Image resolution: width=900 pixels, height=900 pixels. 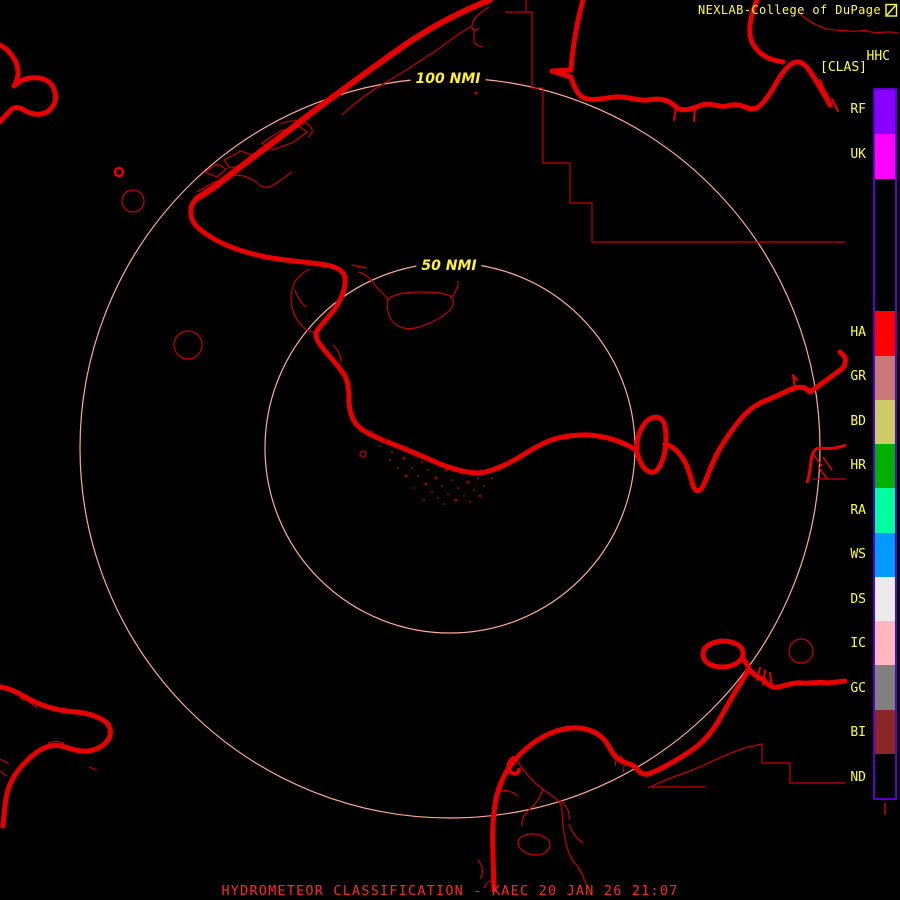 What do you see at coordinates (651, 444) in the screenshot?
I see `coast-island-loop` at bounding box center [651, 444].